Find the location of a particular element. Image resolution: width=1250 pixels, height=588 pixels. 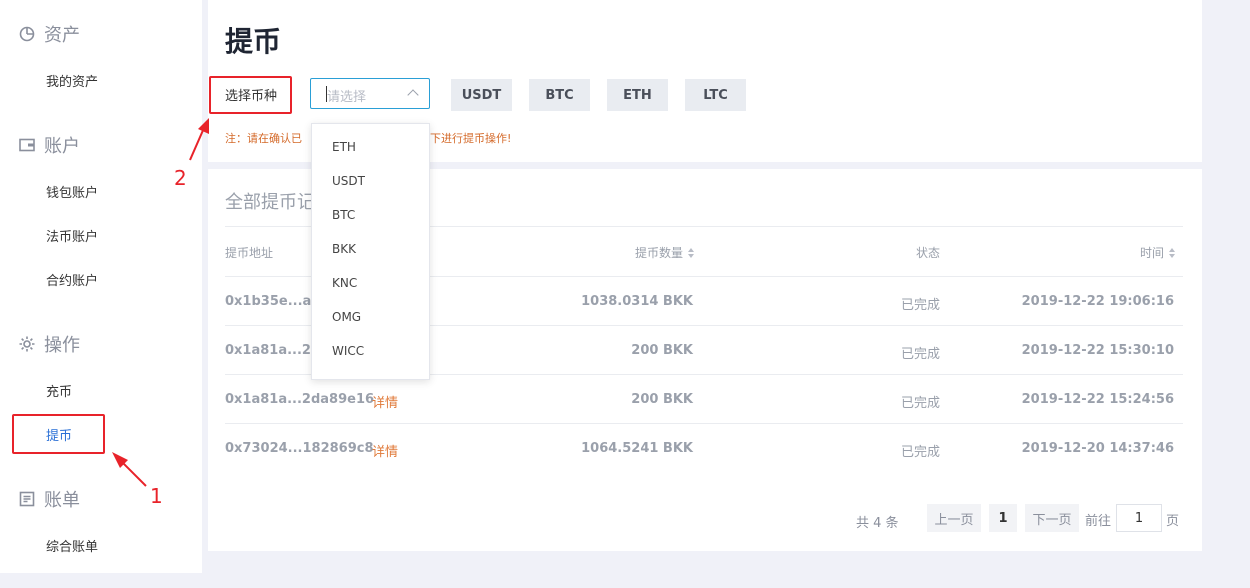

goto-suffix: 页 is located at coordinates (1173, 521).